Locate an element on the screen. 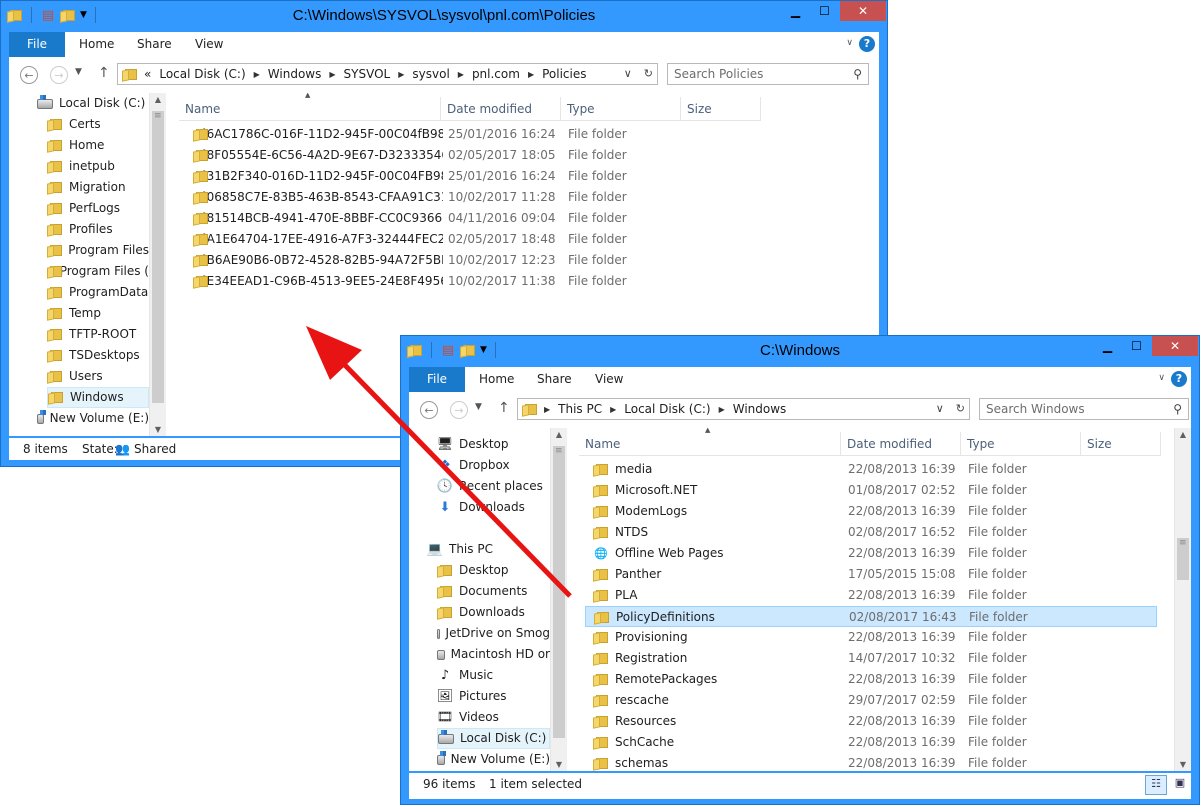  file-row: Provisioning 22/08/2013 16:39 File folder is located at coordinates (871, 637).